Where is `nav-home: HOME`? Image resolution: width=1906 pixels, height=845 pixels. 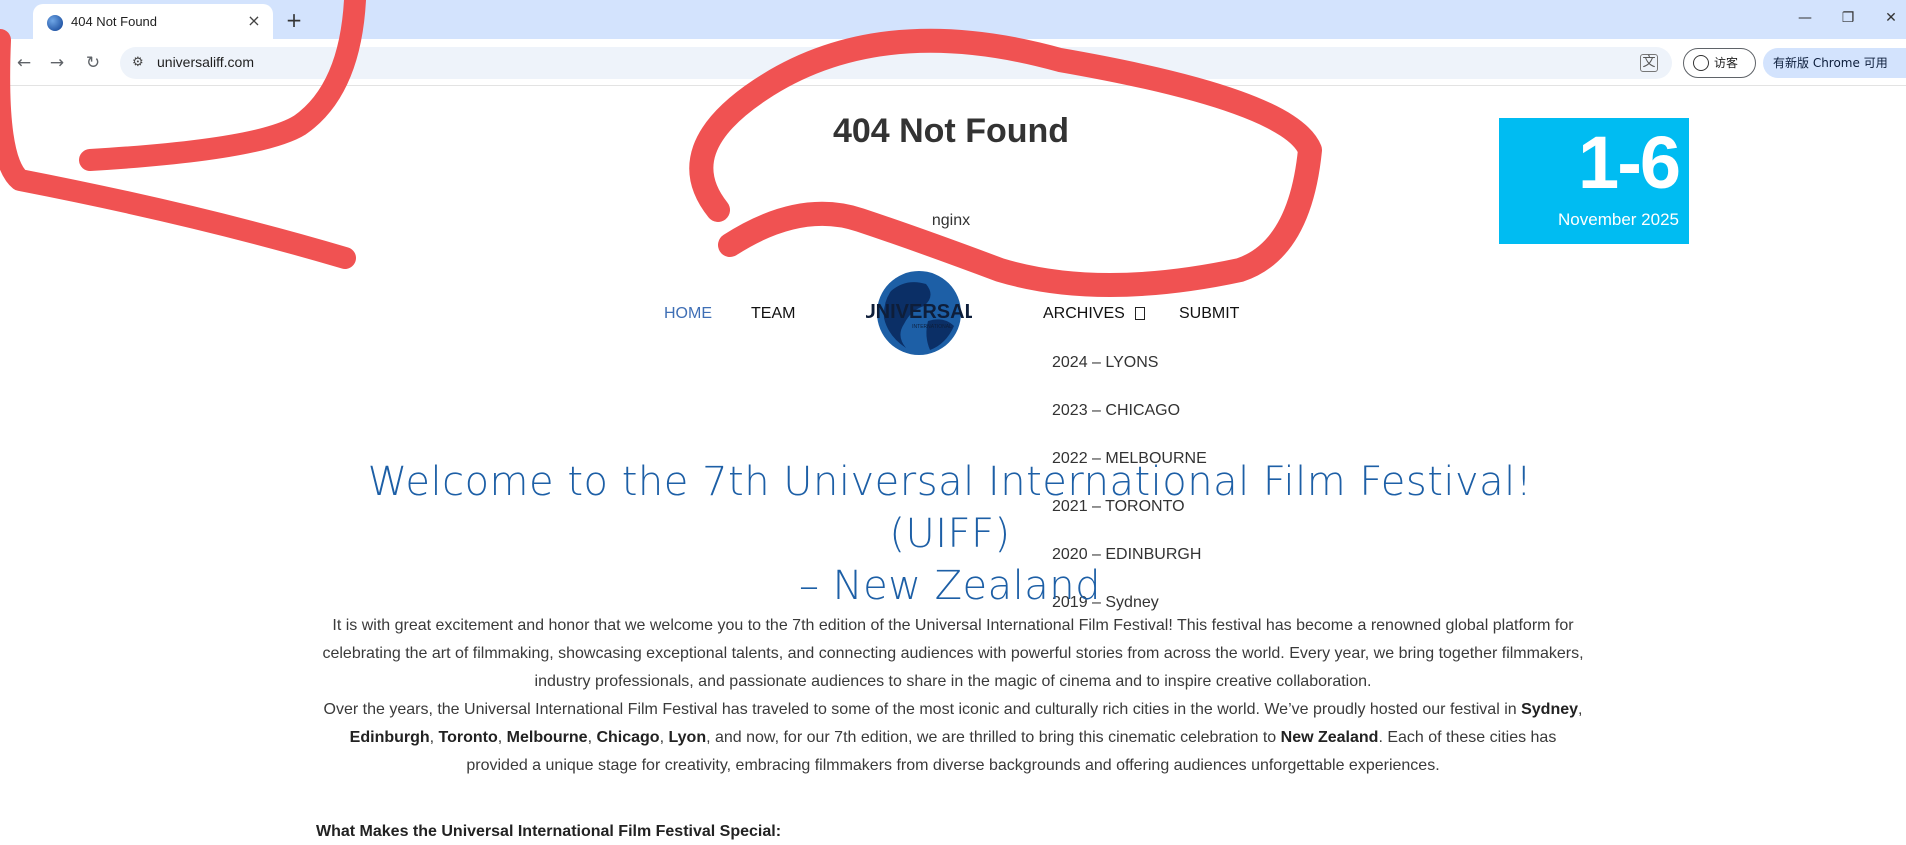
nav-home: HOME is located at coordinates (688, 314).